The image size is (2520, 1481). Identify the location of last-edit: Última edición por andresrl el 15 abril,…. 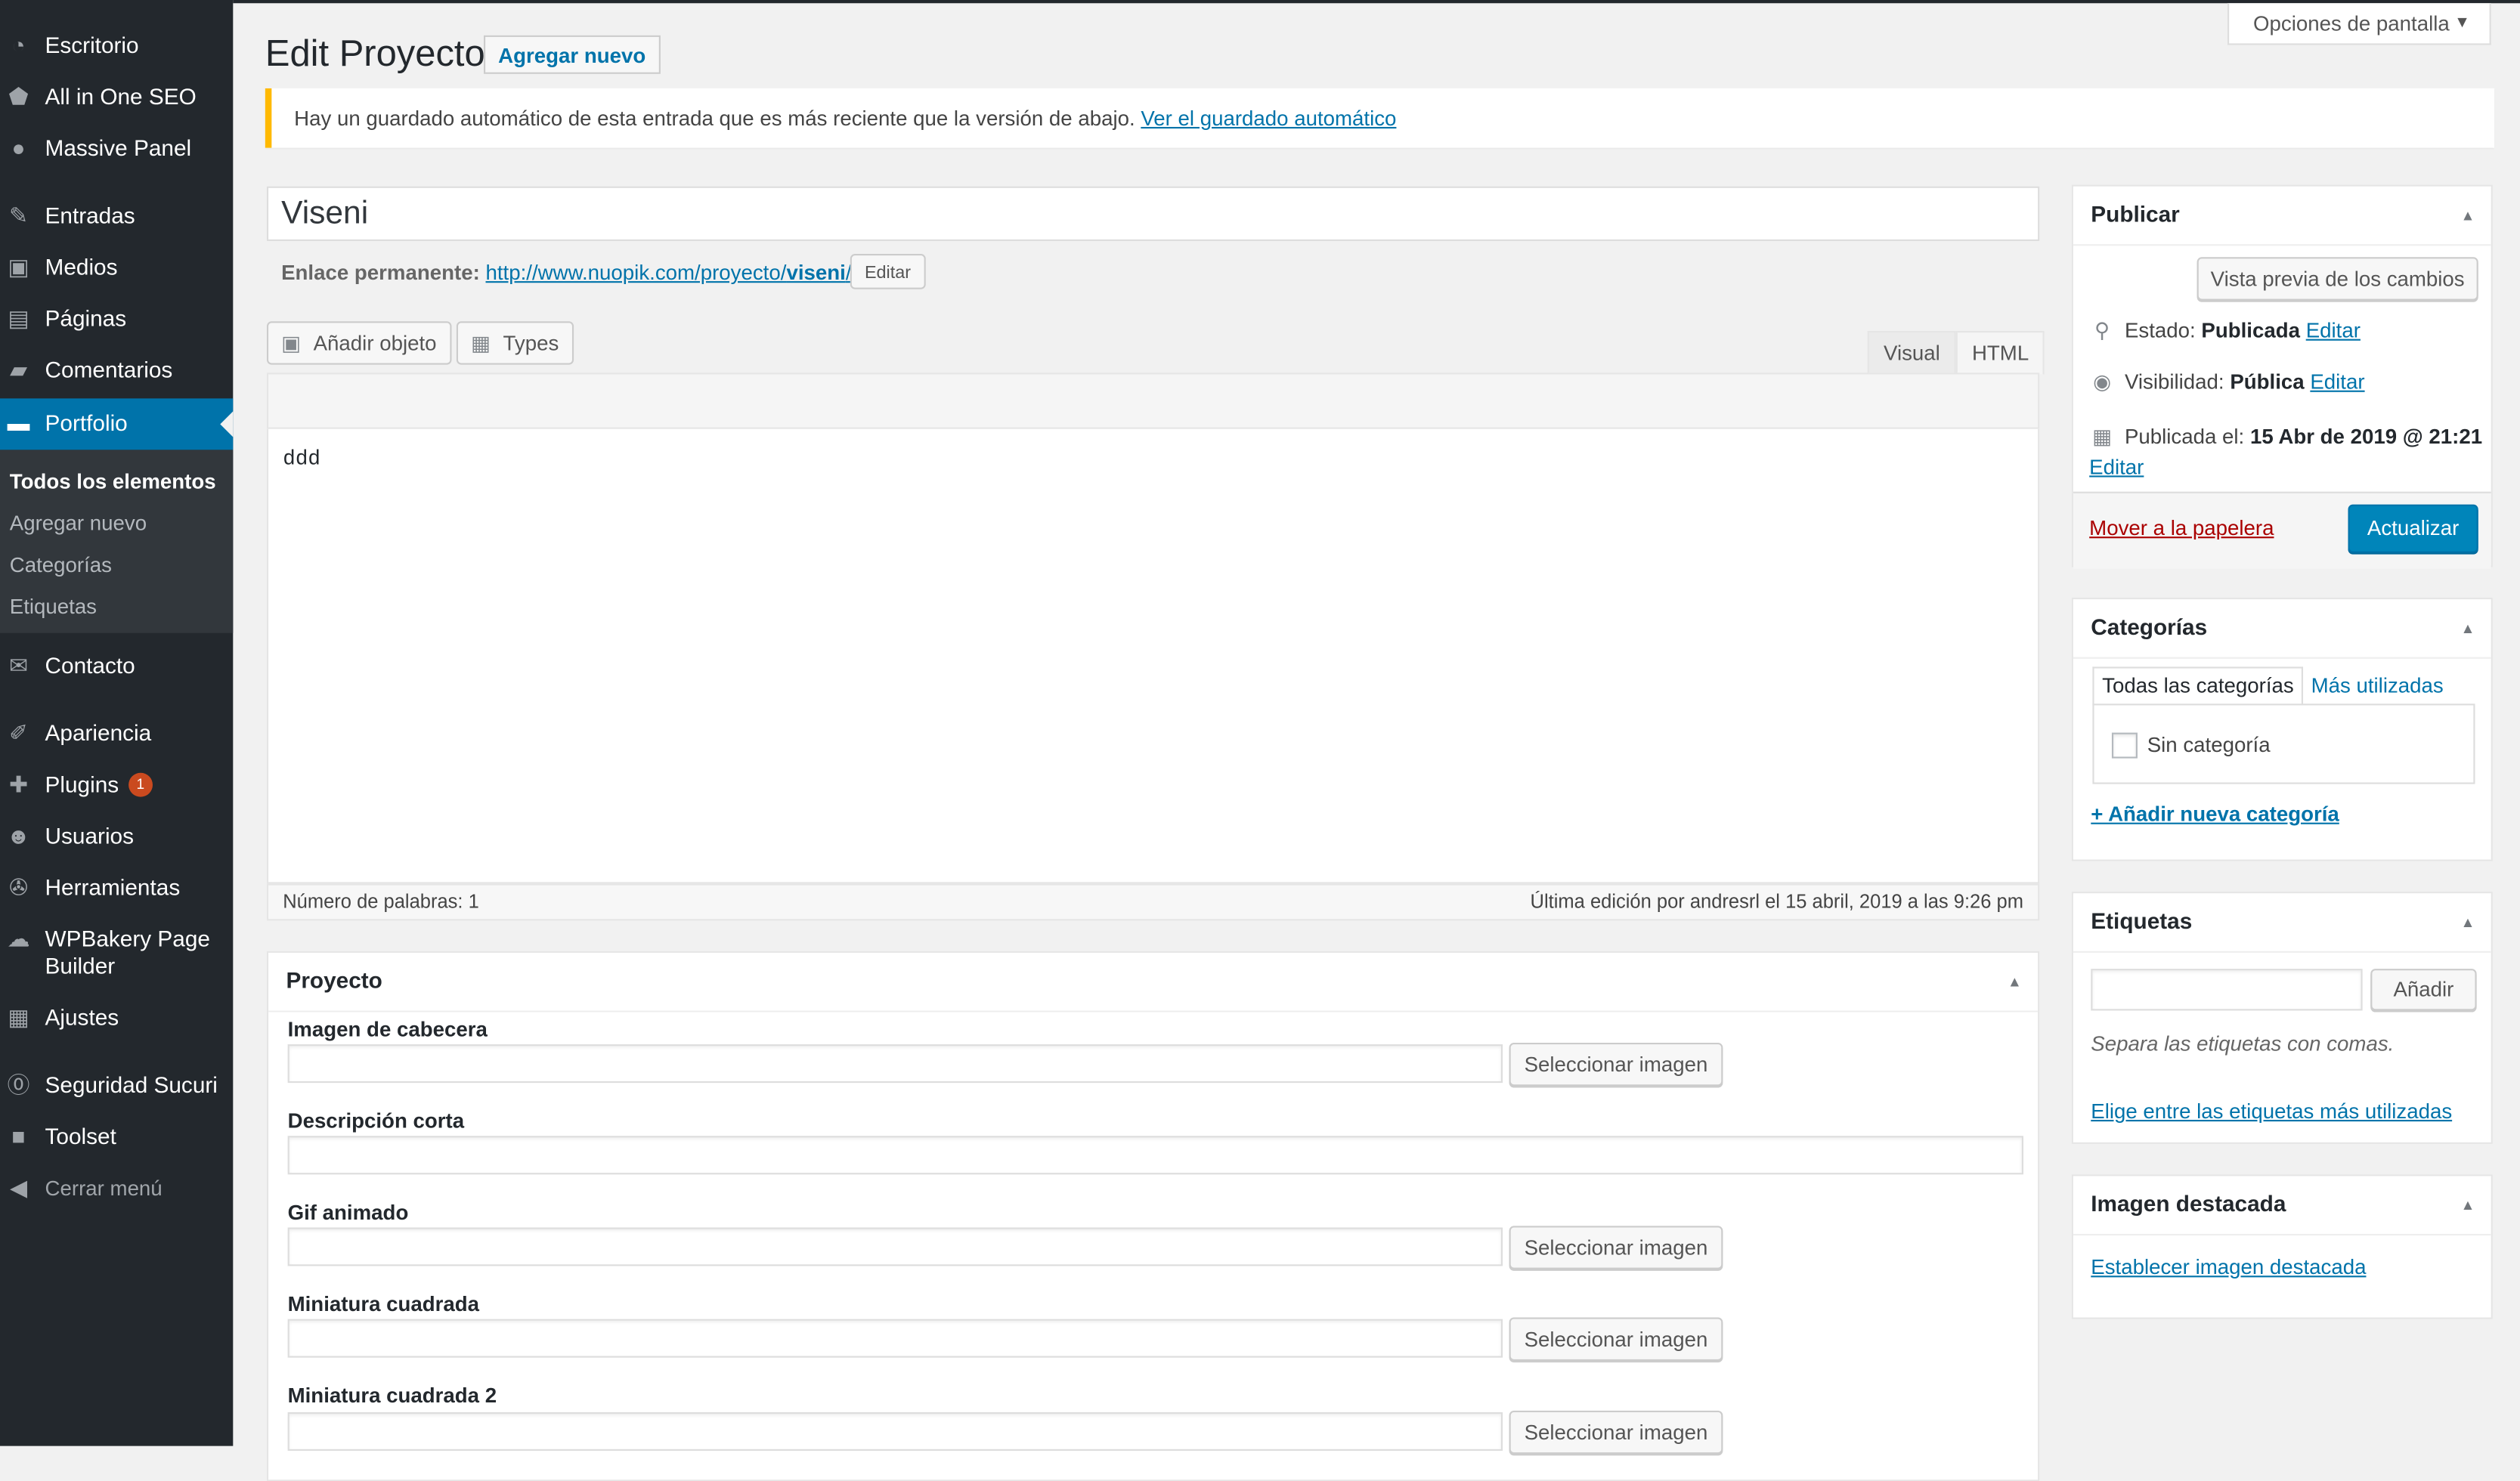
(1776, 901).